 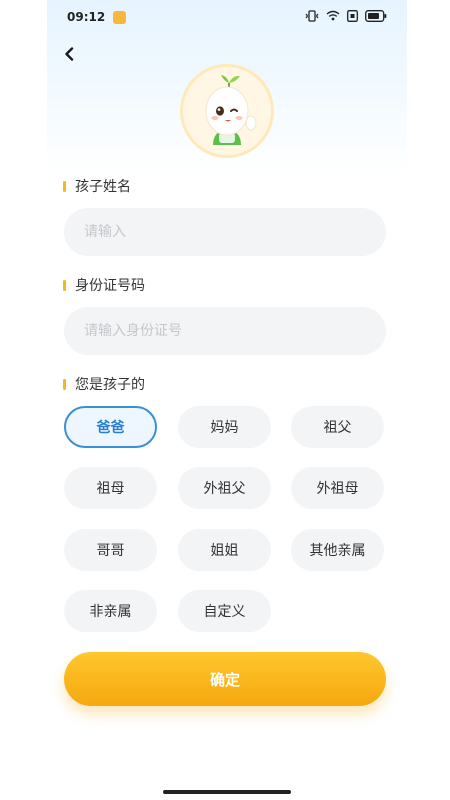 I want to click on battery-icon, so click(x=376, y=17).